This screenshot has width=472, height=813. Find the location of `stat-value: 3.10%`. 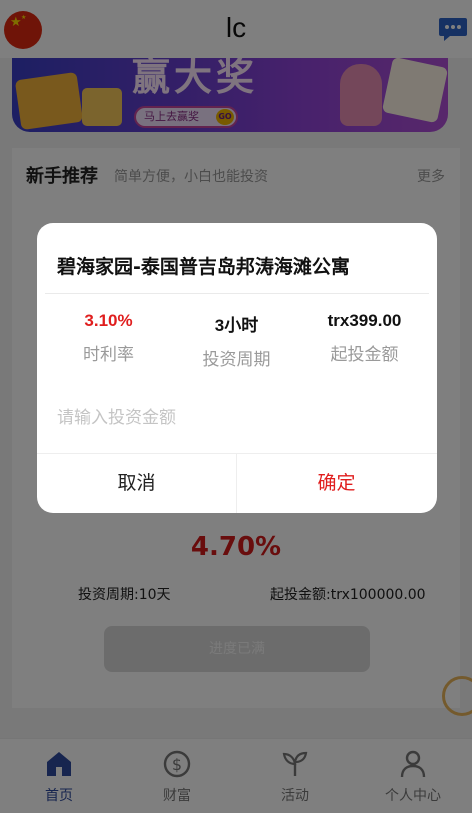

stat-value: 3.10% is located at coordinates (108, 320).